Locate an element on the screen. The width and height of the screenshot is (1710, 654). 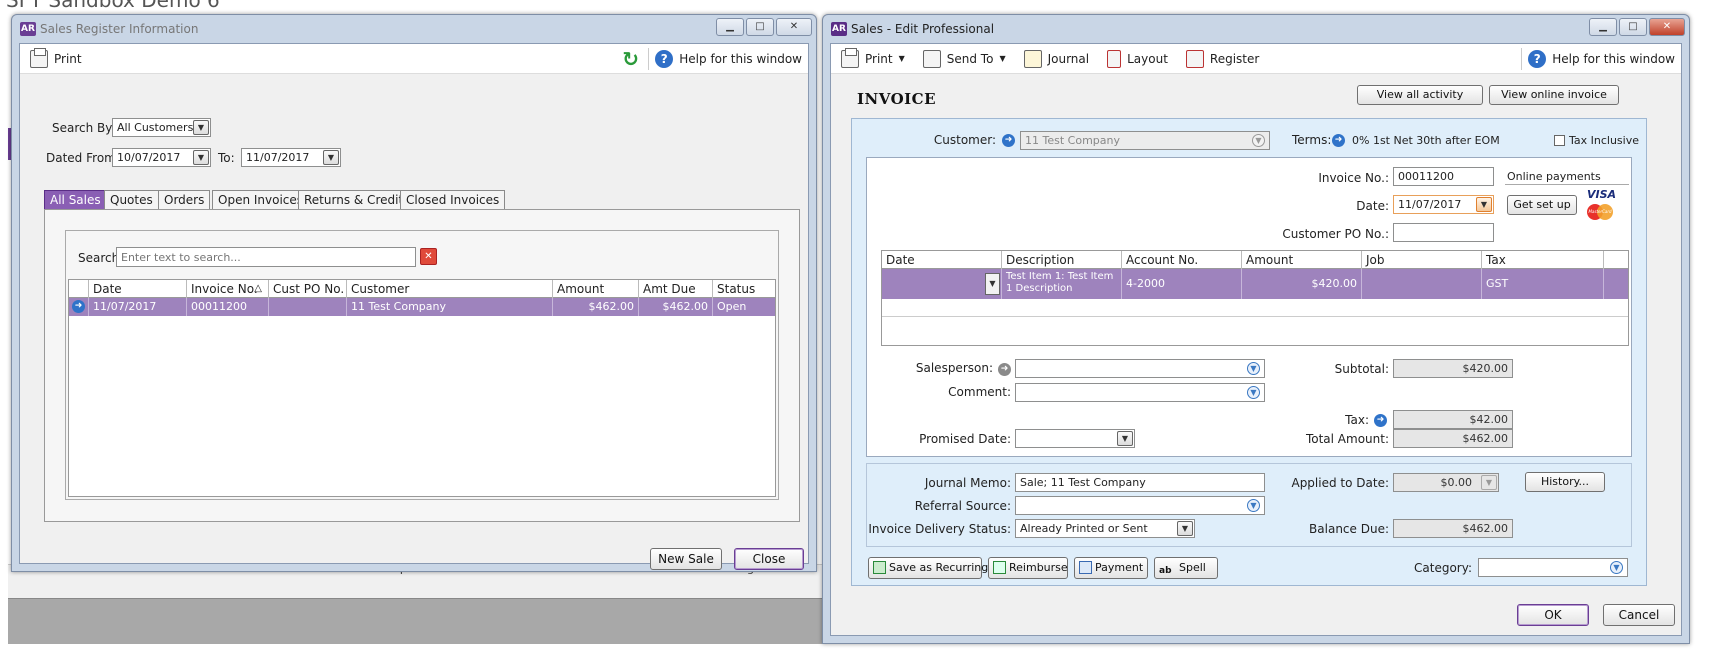
reimburse-button: Reimburse is located at coordinates (1028, 568).